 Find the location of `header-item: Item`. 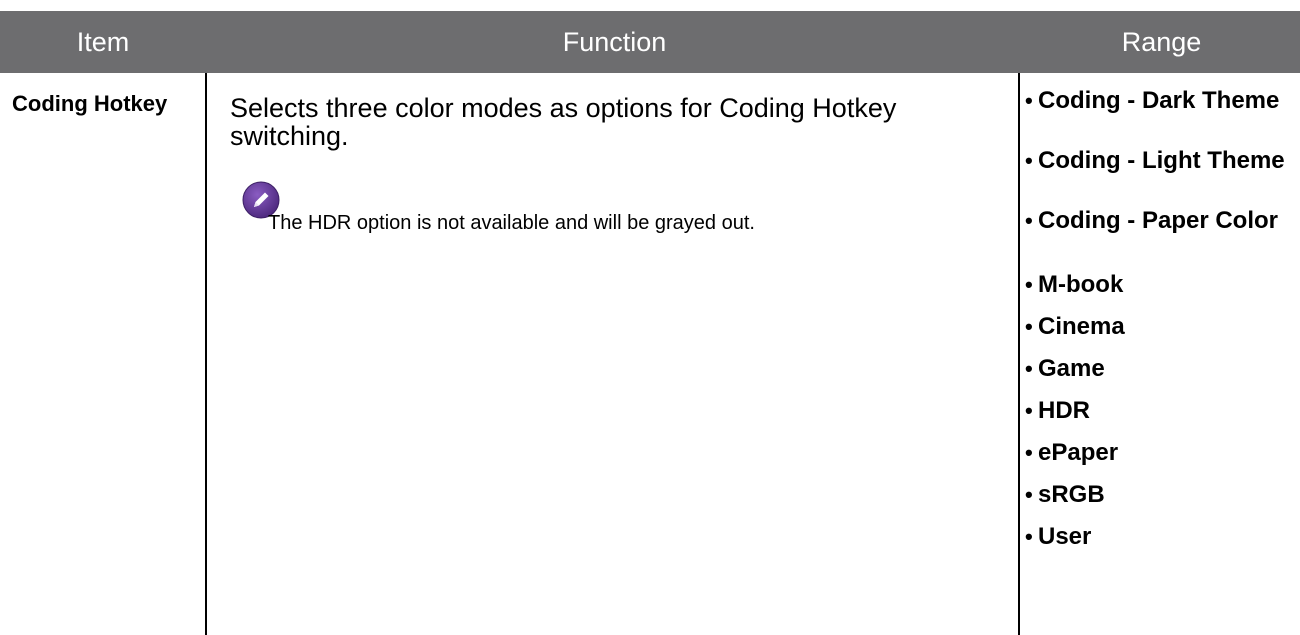

header-item: Item is located at coordinates (103, 42).